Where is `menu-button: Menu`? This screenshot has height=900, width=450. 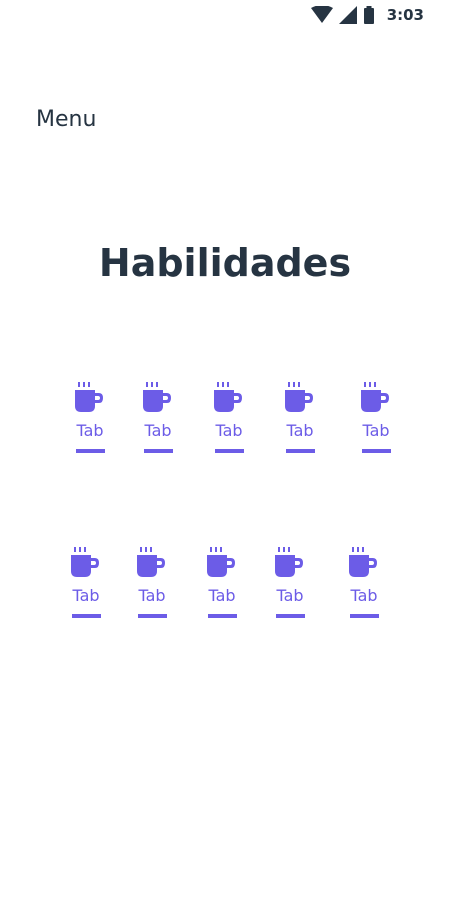 menu-button: Menu is located at coordinates (66, 120).